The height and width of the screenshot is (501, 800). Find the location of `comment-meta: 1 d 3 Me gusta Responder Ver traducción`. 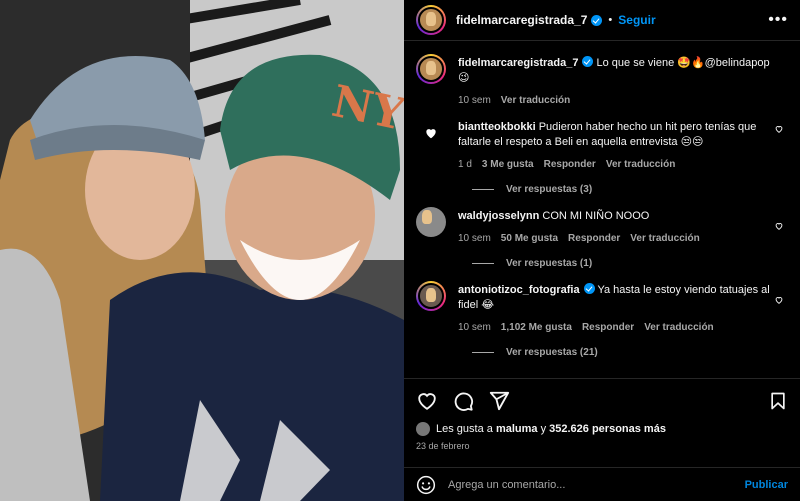

comment-meta: 1 d 3 Me gusta Responder Ver traducción is located at coordinates (616, 164).